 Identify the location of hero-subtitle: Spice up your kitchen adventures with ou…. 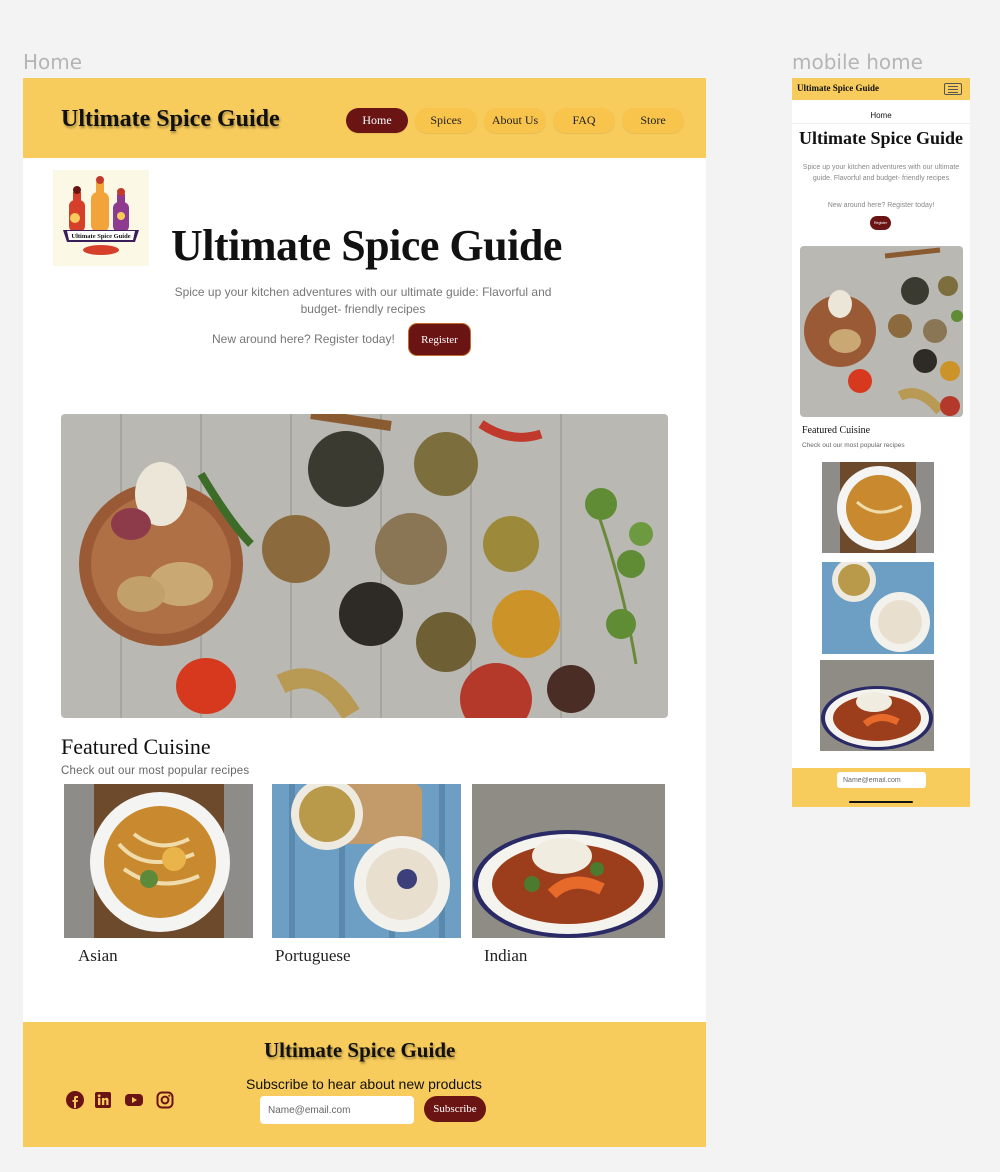
(363, 300).